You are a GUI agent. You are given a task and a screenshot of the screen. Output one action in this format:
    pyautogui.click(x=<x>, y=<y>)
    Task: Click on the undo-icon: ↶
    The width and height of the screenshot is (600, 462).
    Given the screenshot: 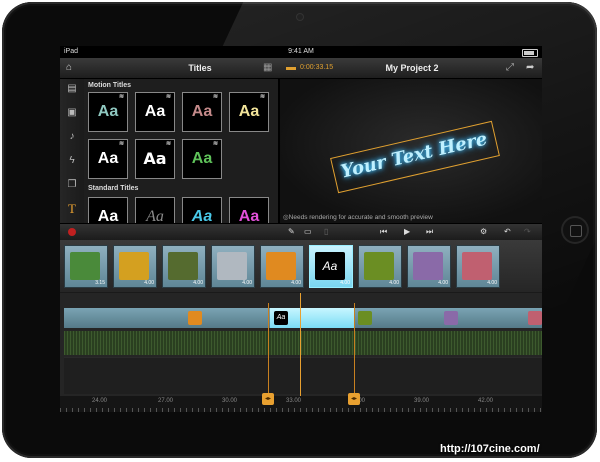 What is the action you would take?
    pyautogui.click(x=507, y=232)
    